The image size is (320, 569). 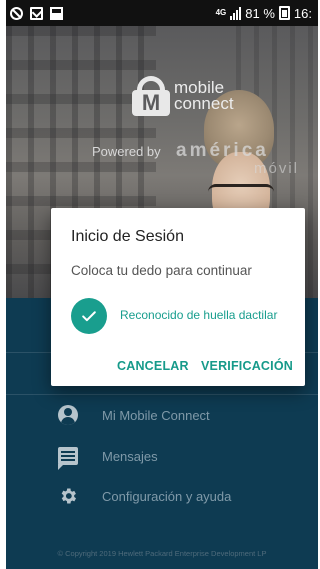 What do you see at coordinates (236, 13) in the screenshot?
I see `signal-icon` at bounding box center [236, 13].